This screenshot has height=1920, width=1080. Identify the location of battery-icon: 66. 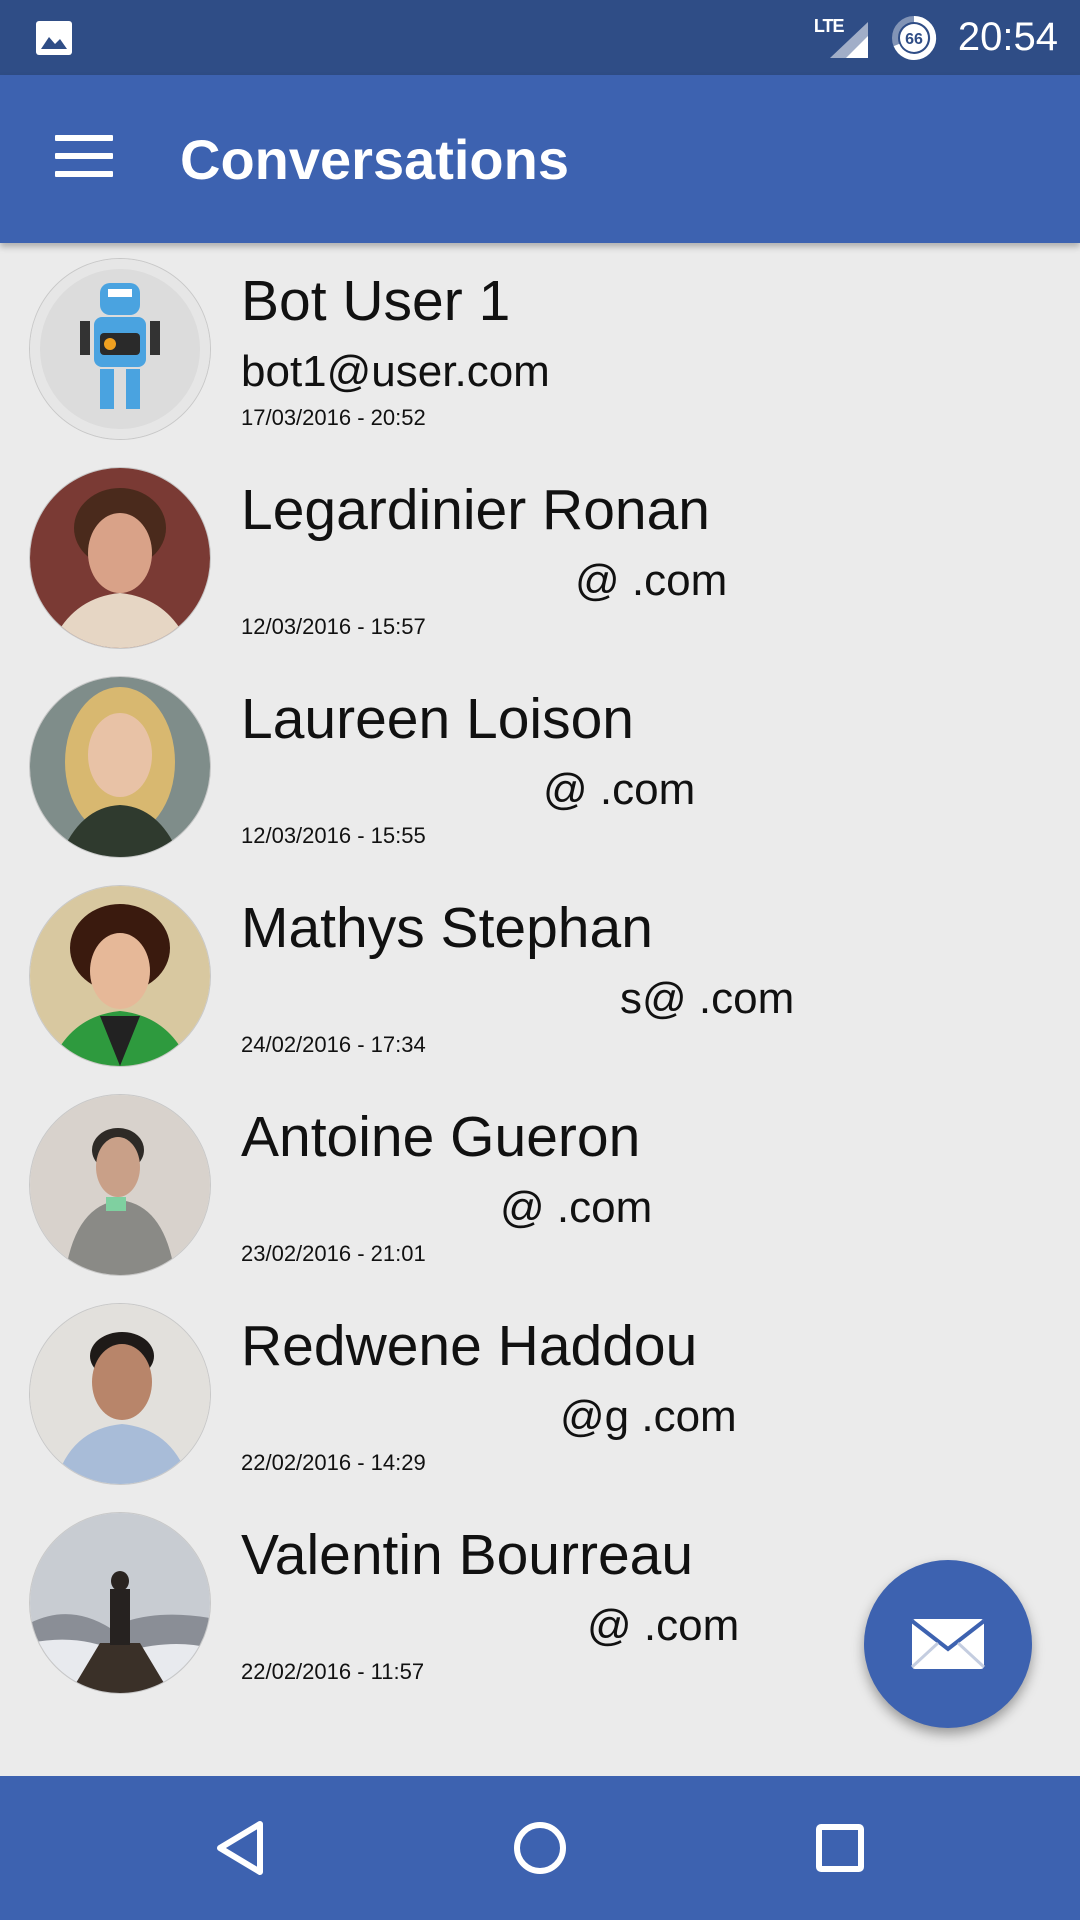
(914, 38).